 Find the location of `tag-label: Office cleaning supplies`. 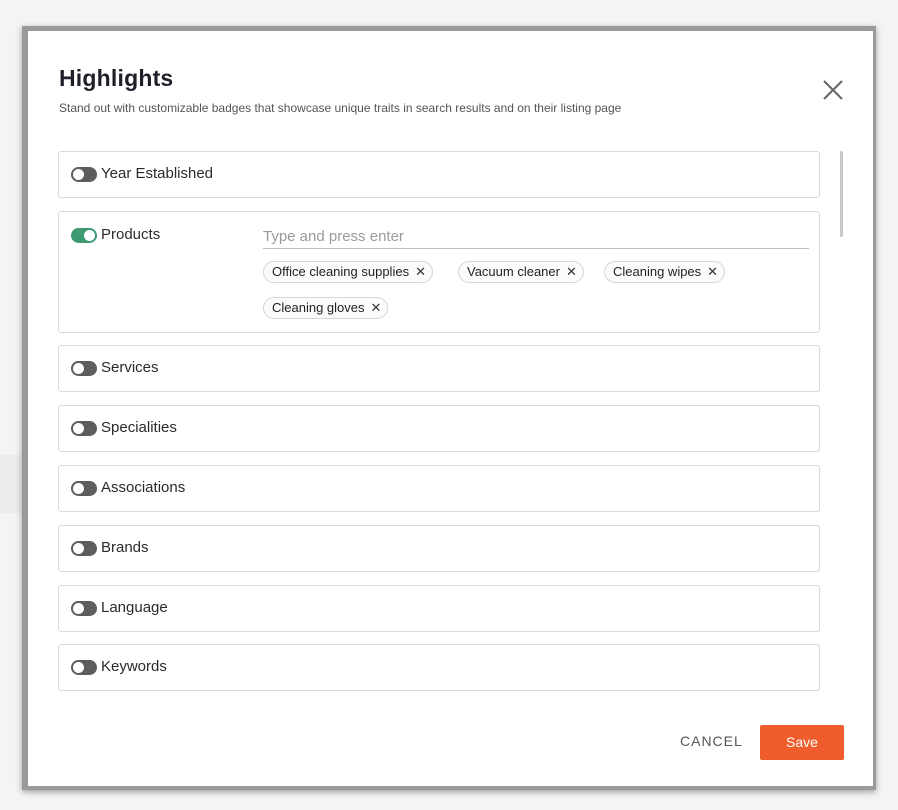

tag-label: Office cleaning supplies is located at coordinates (341, 271).